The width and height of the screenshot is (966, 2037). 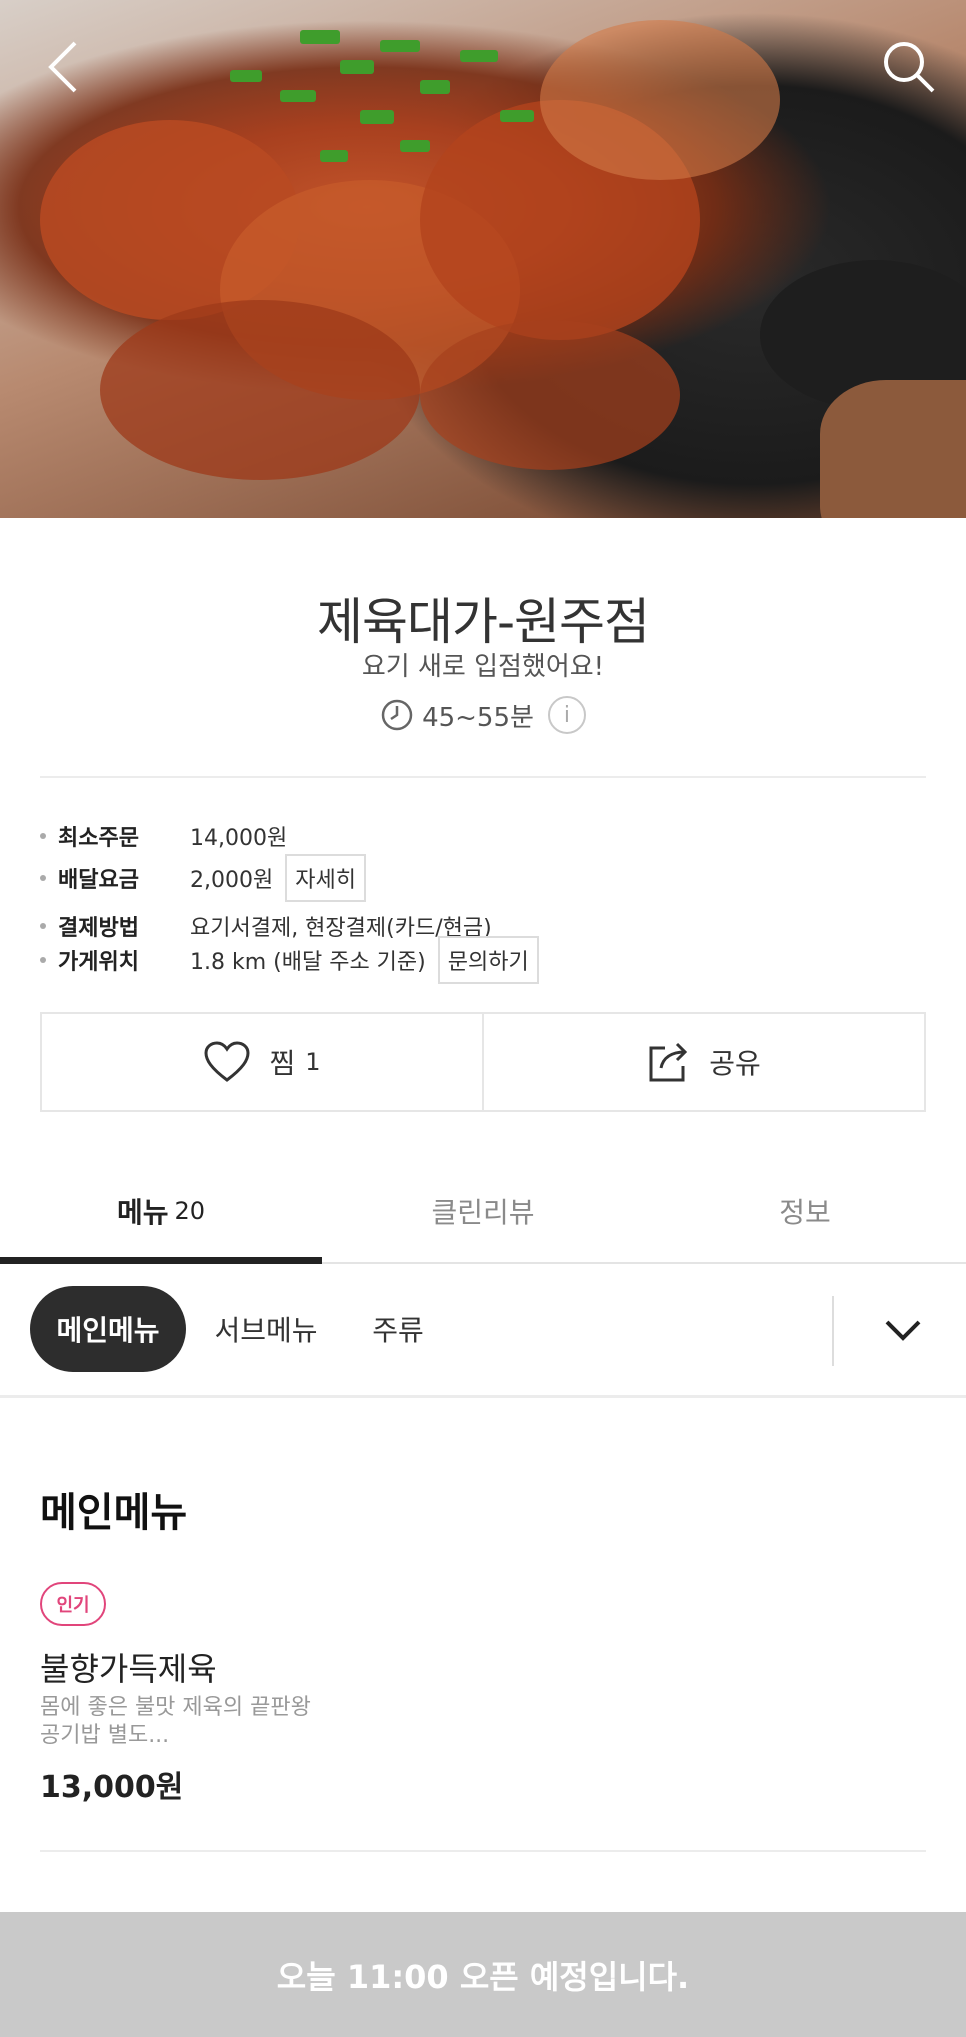 I want to click on like-share-bar: 찜 1 공유, so click(x=483, y=1062).